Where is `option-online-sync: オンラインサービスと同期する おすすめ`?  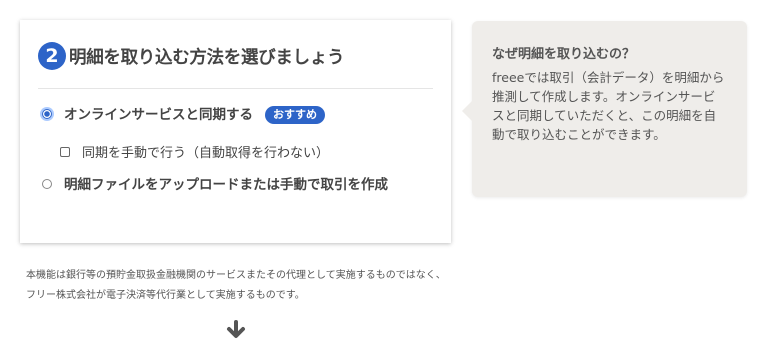 option-online-sync: オンラインサービスと同期する おすすめ is located at coordinates (183, 115).